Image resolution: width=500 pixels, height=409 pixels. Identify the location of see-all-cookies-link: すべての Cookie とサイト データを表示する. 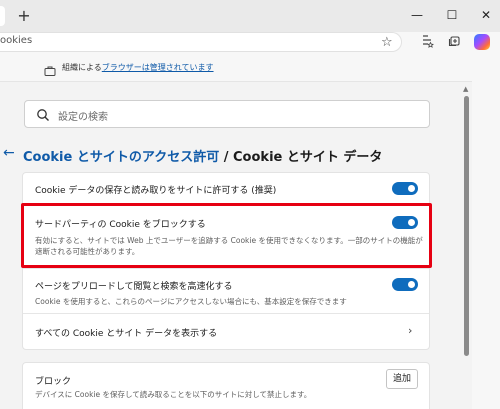
(126, 332).